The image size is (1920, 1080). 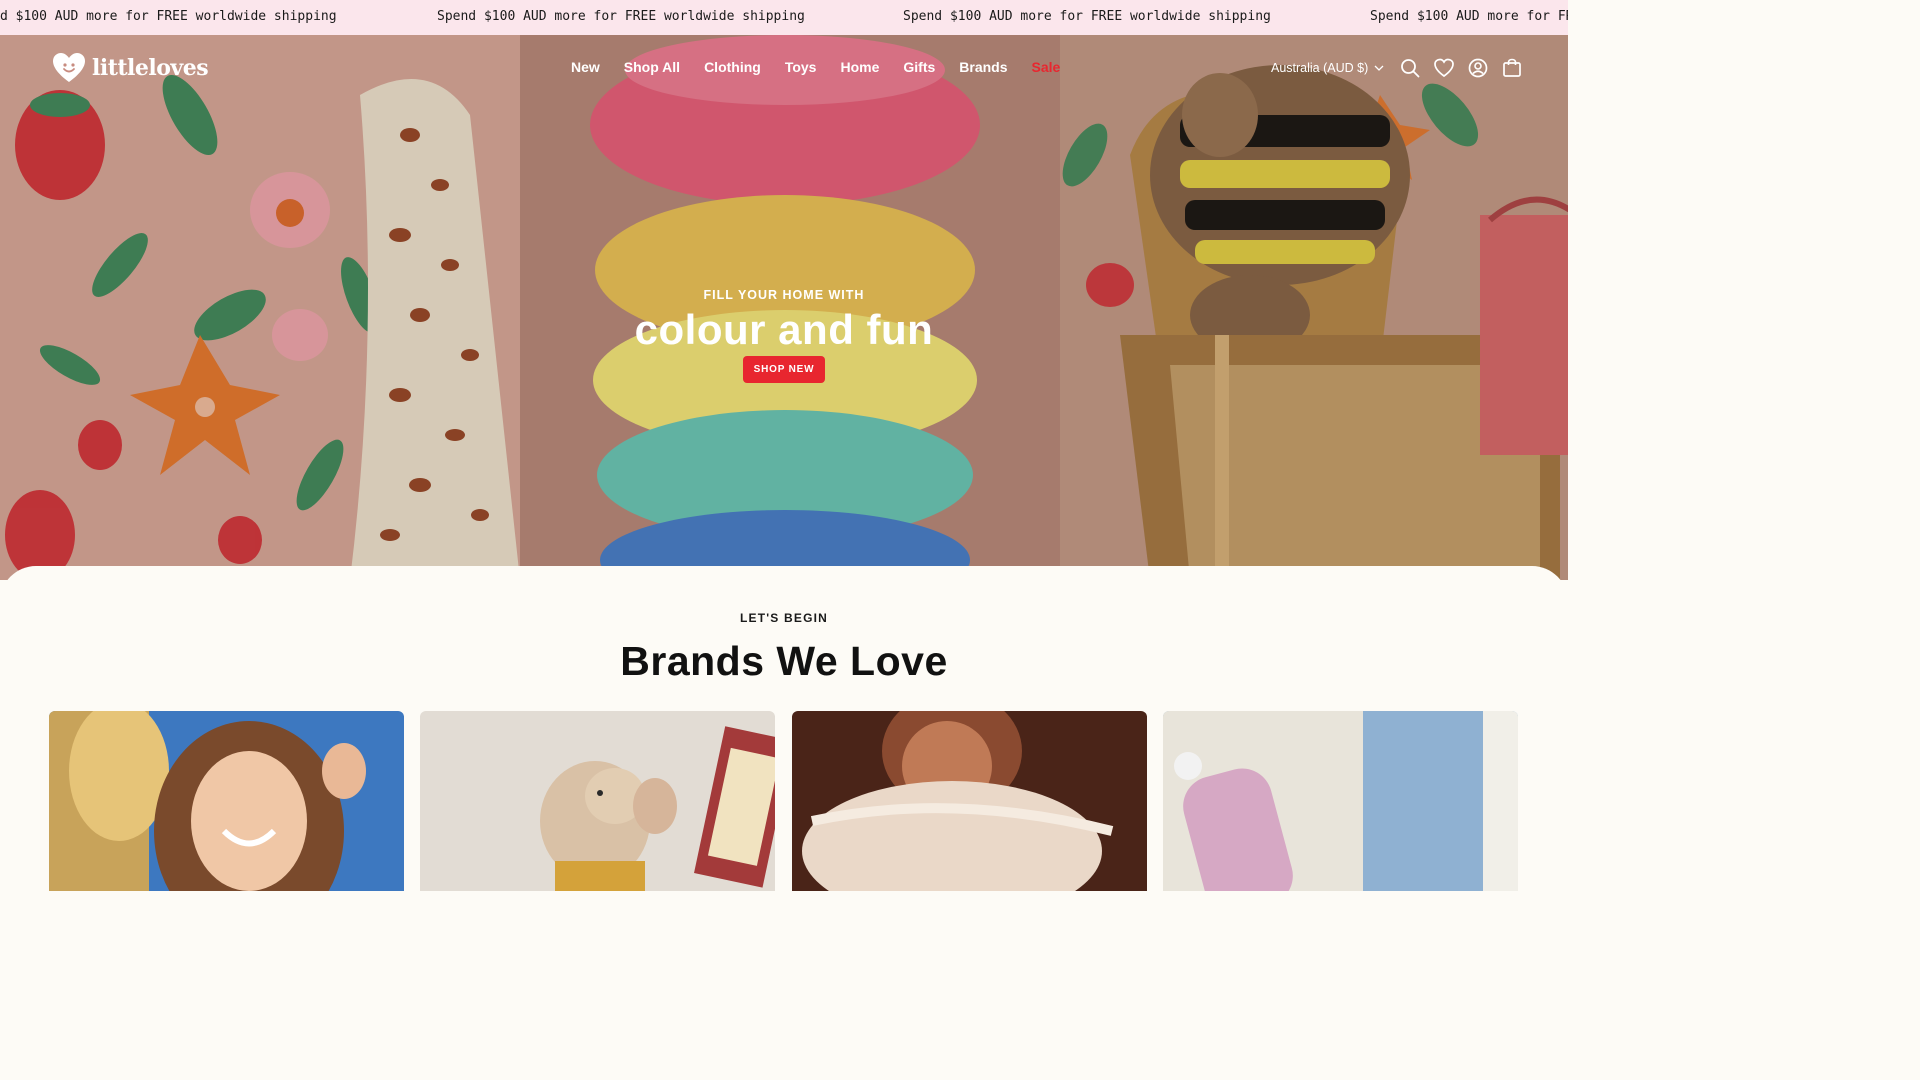 What do you see at coordinates (784, 329) in the screenshot?
I see `hero-headline: colour and fun` at bounding box center [784, 329].